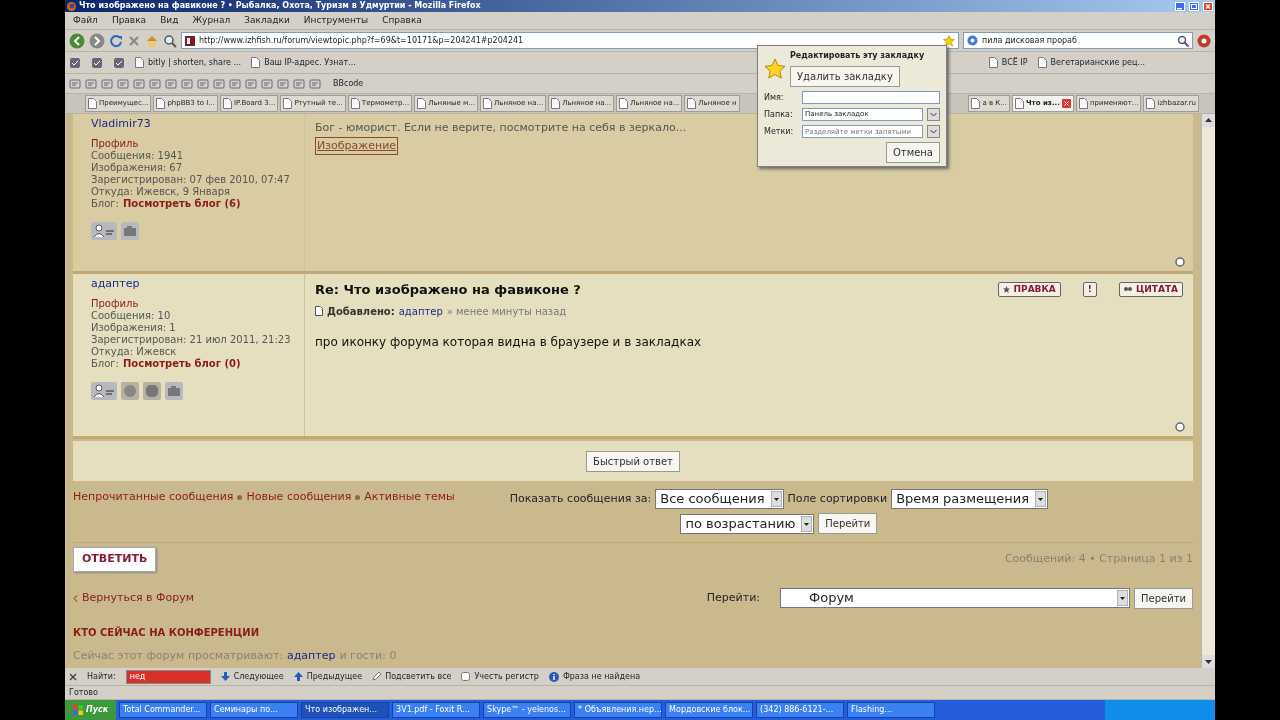 This screenshot has height=720, width=1280. Describe the element at coordinates (116, 40) in the screenshot. I see `reload-icon` at that location.